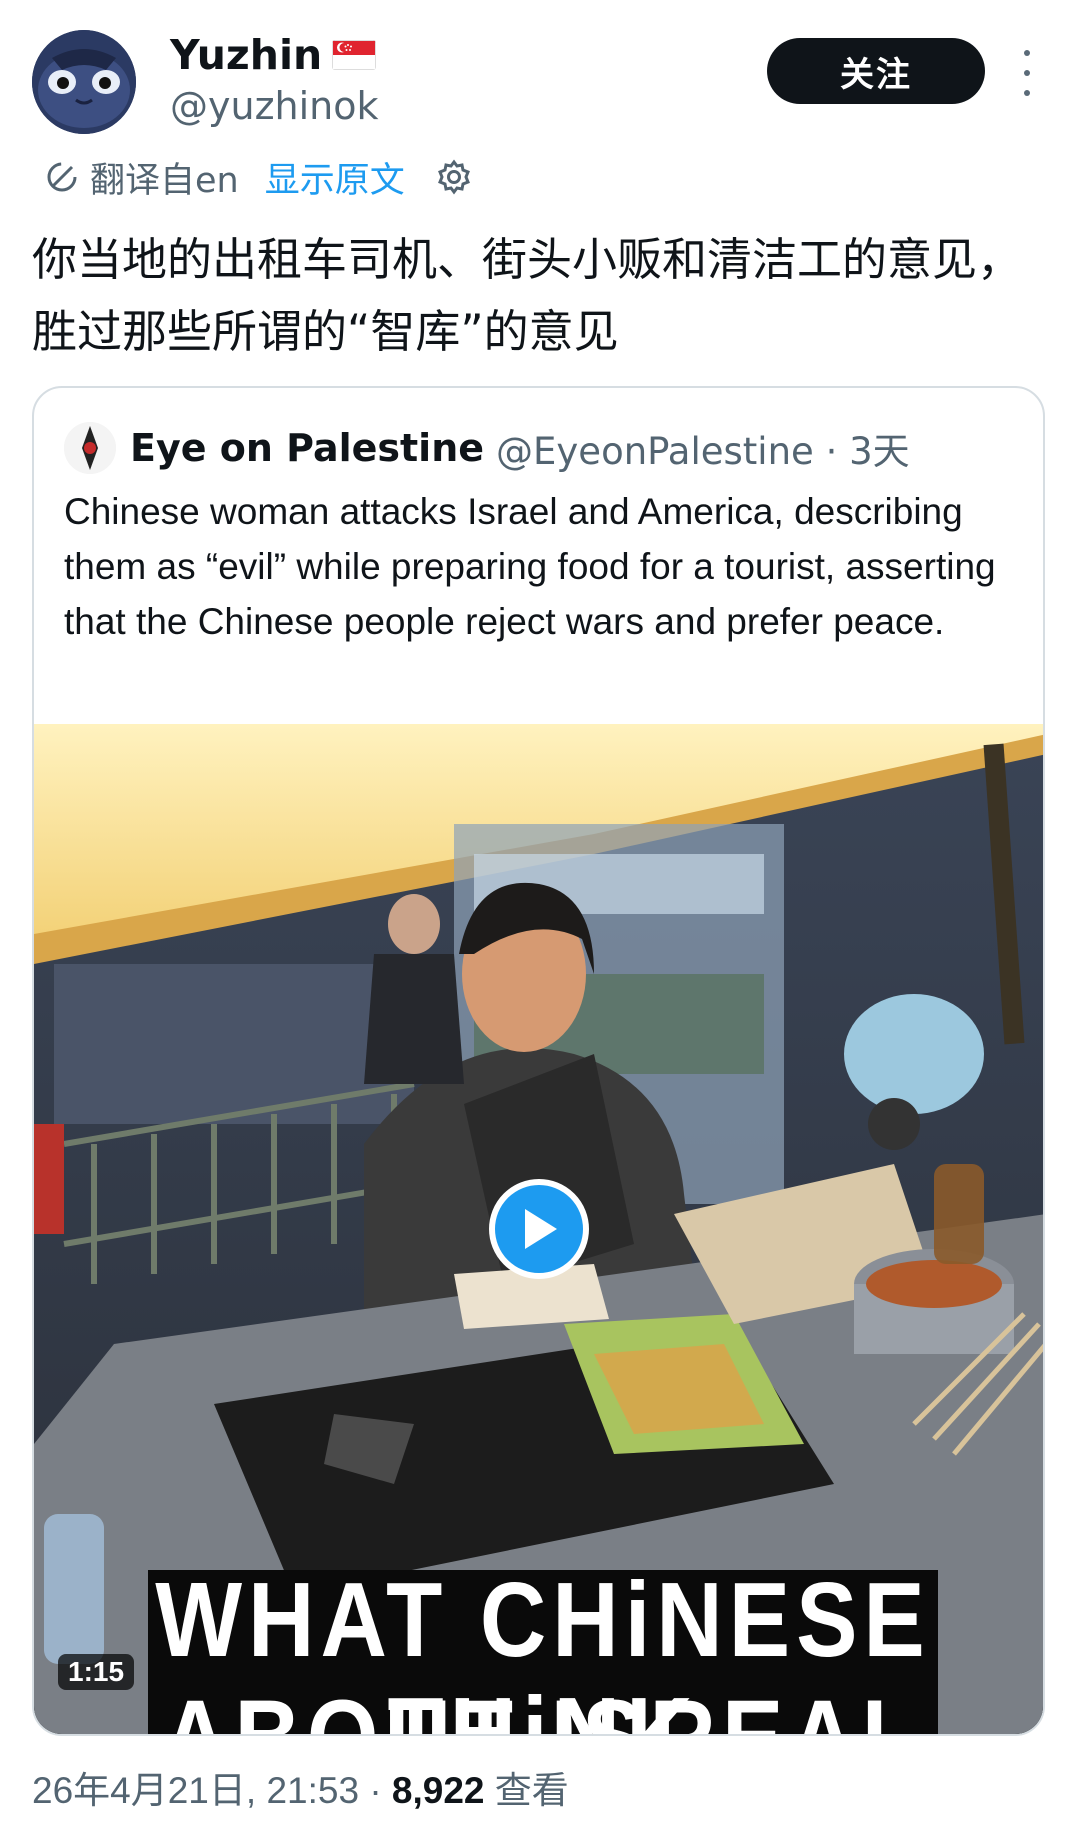  What do you see at coordinates (543, 1649) in the screenshot?
I see `video-caption-overlay: WHAT CHiNESE THiNK ABOUT ISREAL` at bounding box center [543, 1649].